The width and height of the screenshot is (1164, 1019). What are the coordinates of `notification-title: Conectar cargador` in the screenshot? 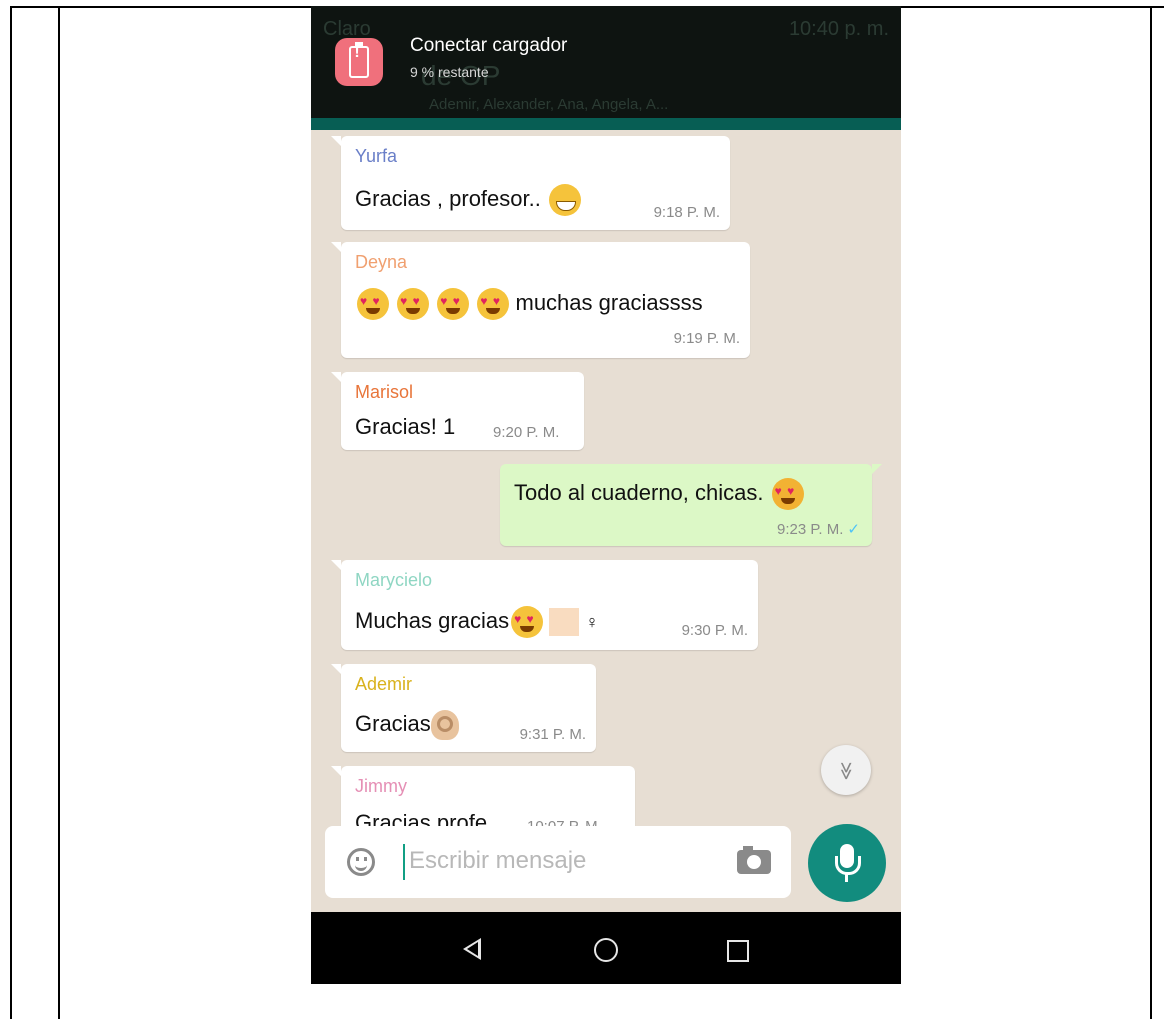 It's located at (488, 46).